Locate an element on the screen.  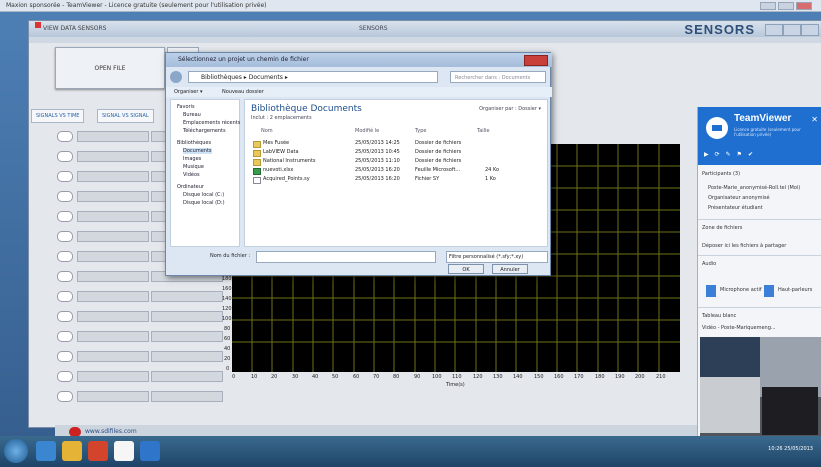
teamviewer-taskbar-icon is located at coordinates (150, 451).